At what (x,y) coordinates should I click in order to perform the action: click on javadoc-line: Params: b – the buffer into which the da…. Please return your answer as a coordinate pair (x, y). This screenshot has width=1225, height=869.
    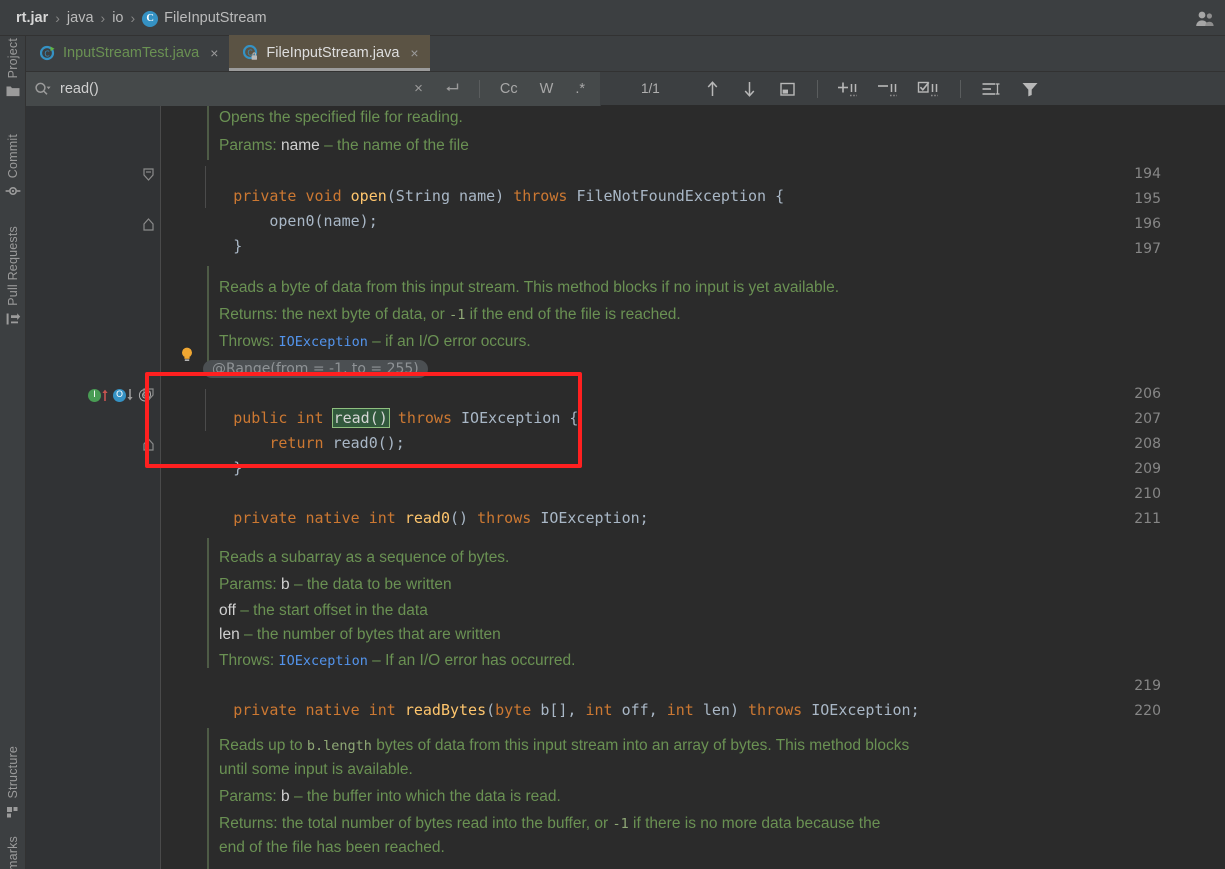
    Looking at the image, I should click on (390, 796).